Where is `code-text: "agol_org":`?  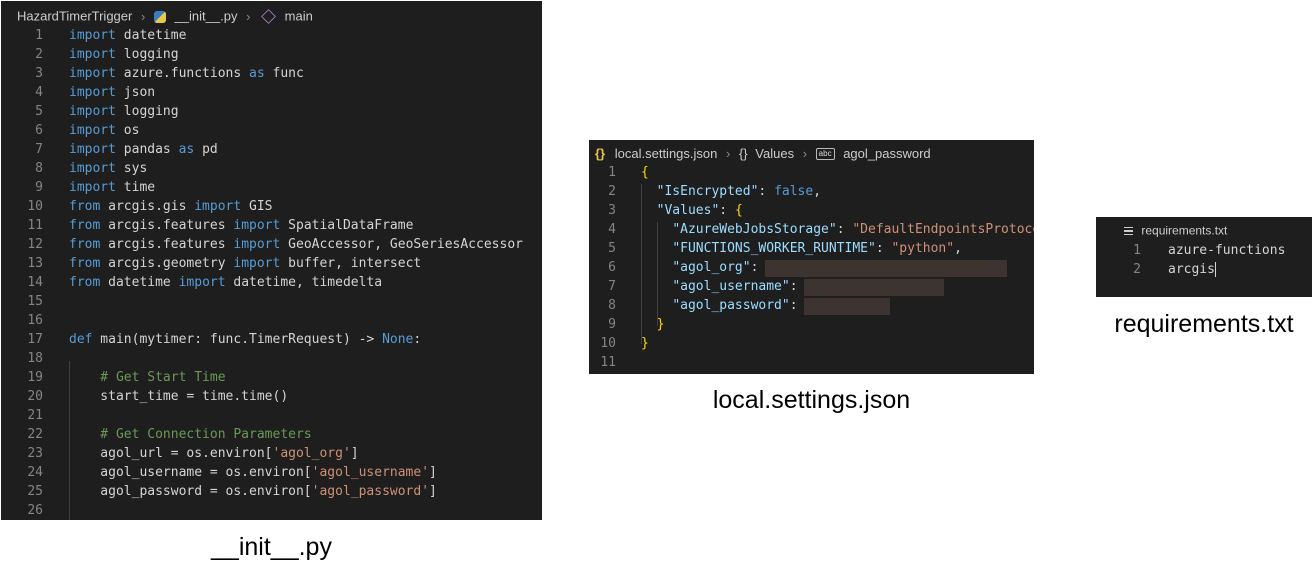 code-text: "agol_org": is located at coordinates (703, 267).